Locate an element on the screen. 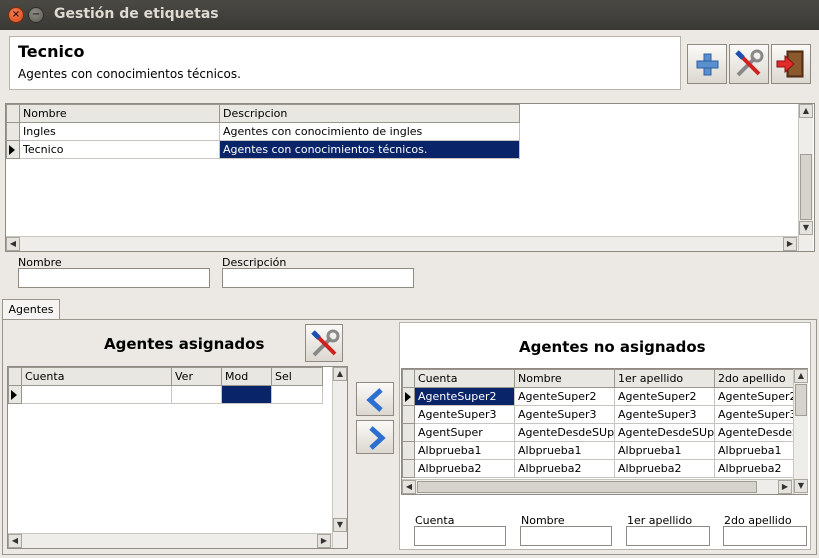 The width and height of the screenshot is (819, 558). assigned-header-row: Cuenta Ver Mod Sel is located at coordinates (165, 376).